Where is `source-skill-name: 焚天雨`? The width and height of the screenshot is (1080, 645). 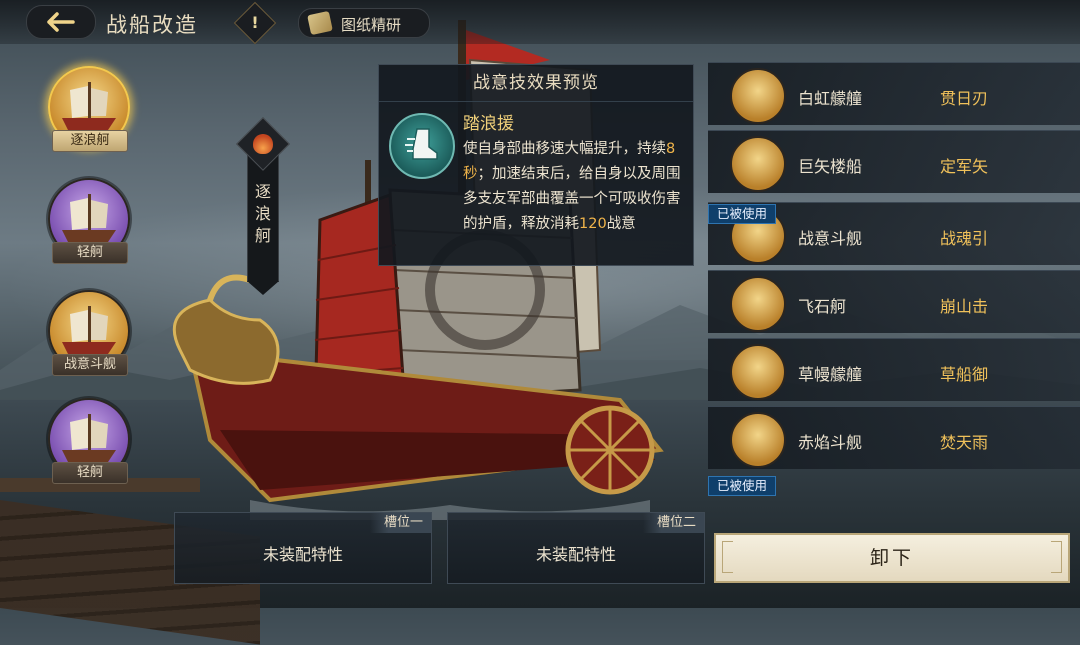
source-skill-name: 焚天雨 is located at coordinates (964, 442).